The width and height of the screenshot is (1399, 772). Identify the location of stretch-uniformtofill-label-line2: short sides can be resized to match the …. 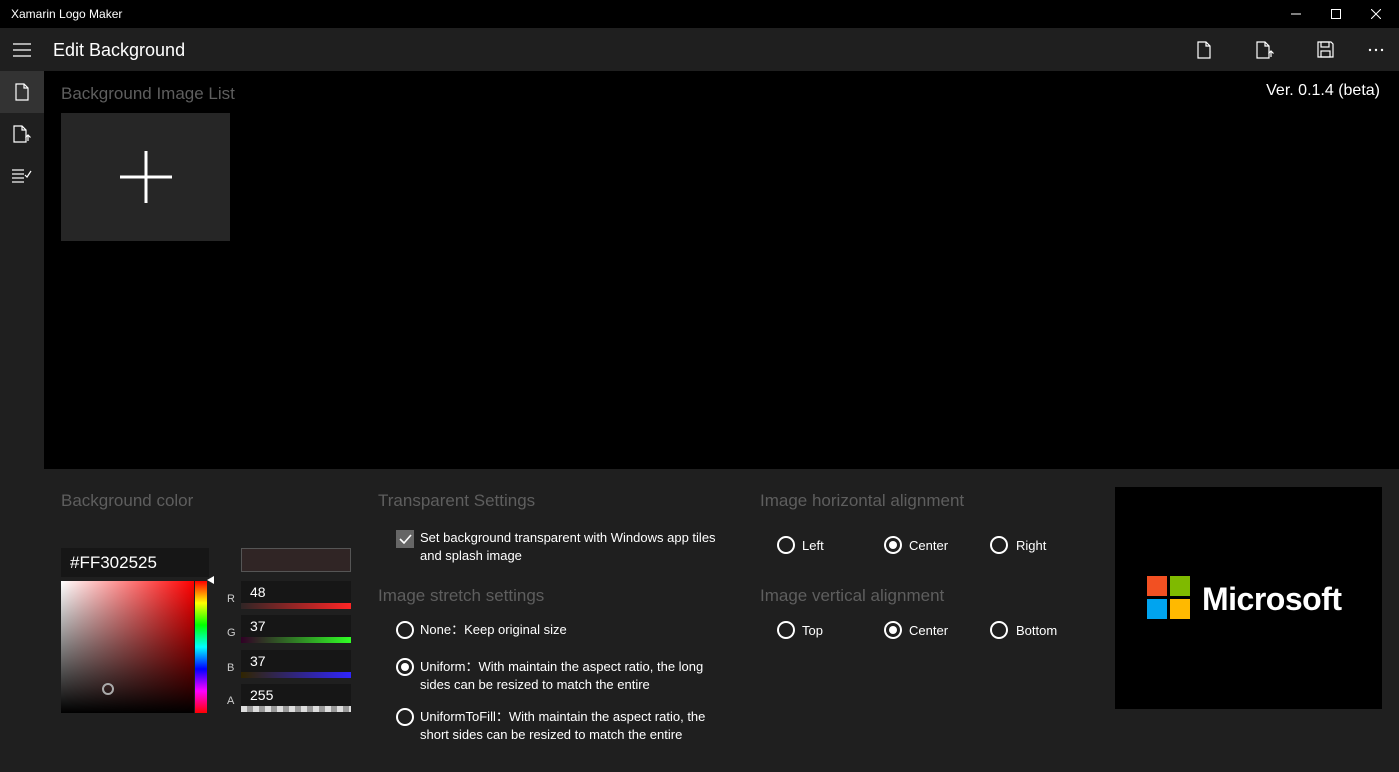
(551, 734).